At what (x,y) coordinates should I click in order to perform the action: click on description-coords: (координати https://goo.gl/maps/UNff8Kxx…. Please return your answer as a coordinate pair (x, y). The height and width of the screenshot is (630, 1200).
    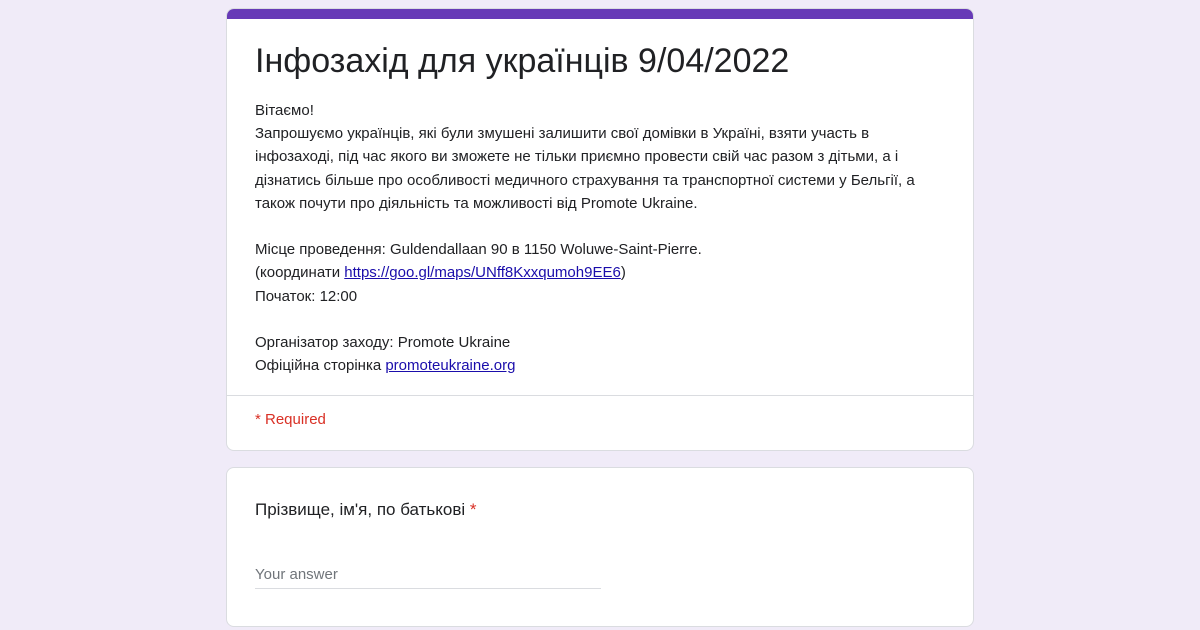
    Looking at the image, I should click on (600, 272).